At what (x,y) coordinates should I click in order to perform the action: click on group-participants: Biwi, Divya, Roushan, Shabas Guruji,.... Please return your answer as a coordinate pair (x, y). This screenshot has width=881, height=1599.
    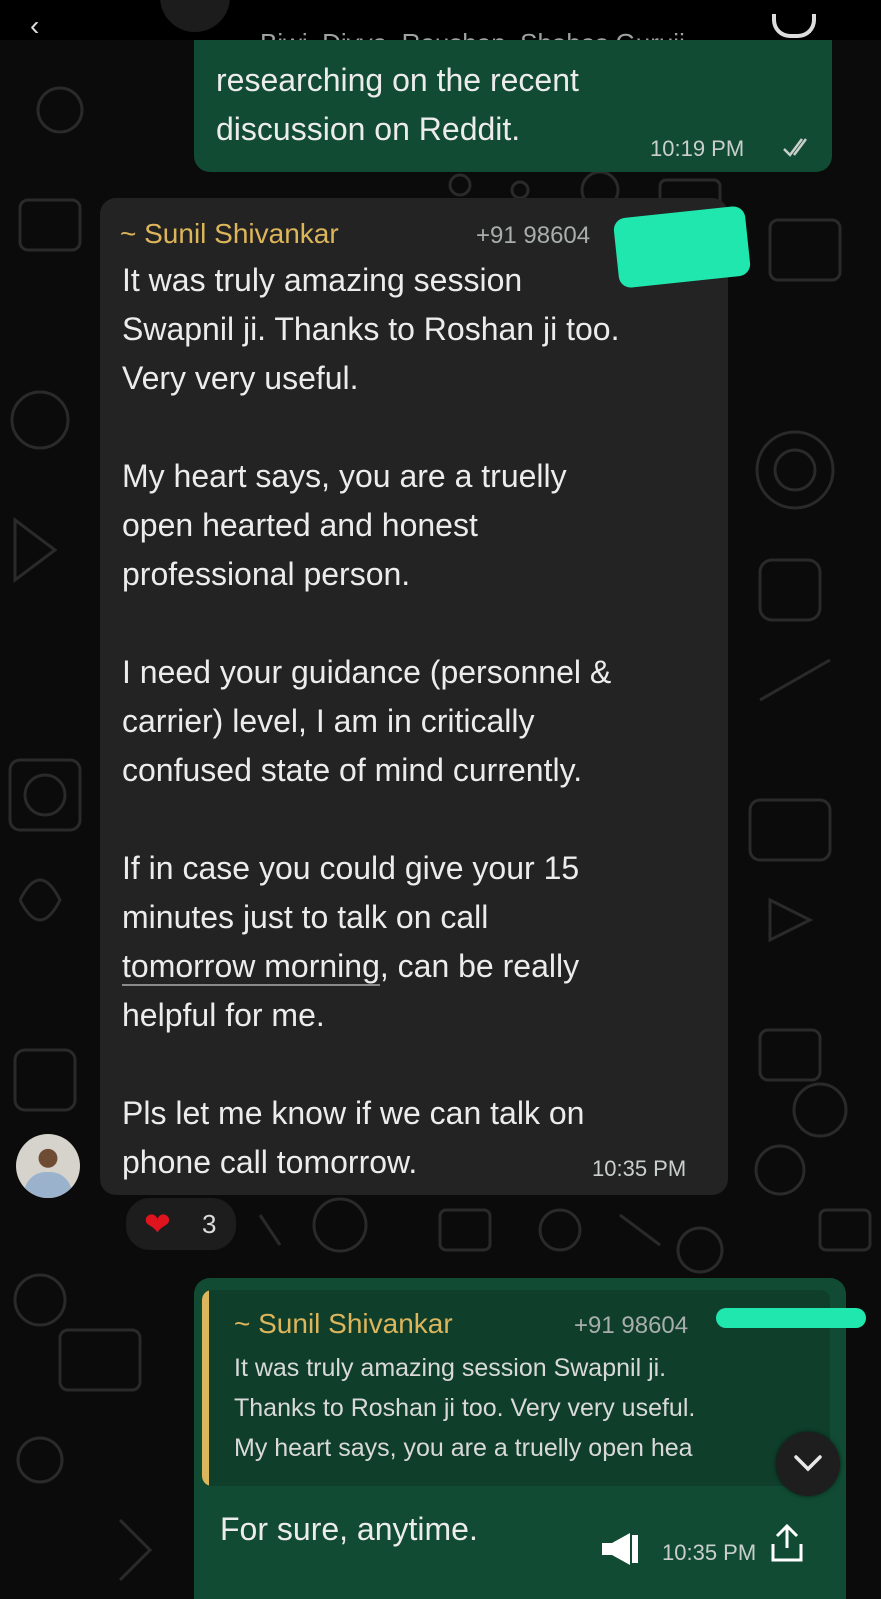
    Looking at the image, I should click on (487, 34).